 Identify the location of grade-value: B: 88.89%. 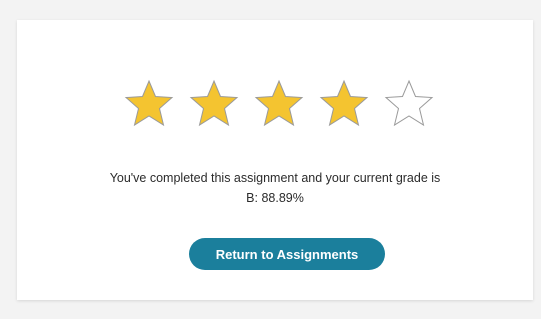
(275, 198).